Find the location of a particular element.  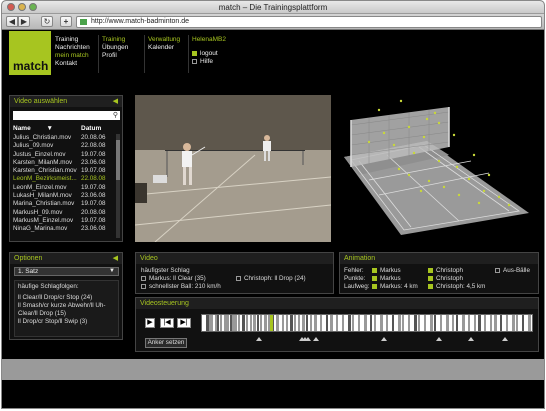

video-stats-header: Video is located at coordinates (234, 258).